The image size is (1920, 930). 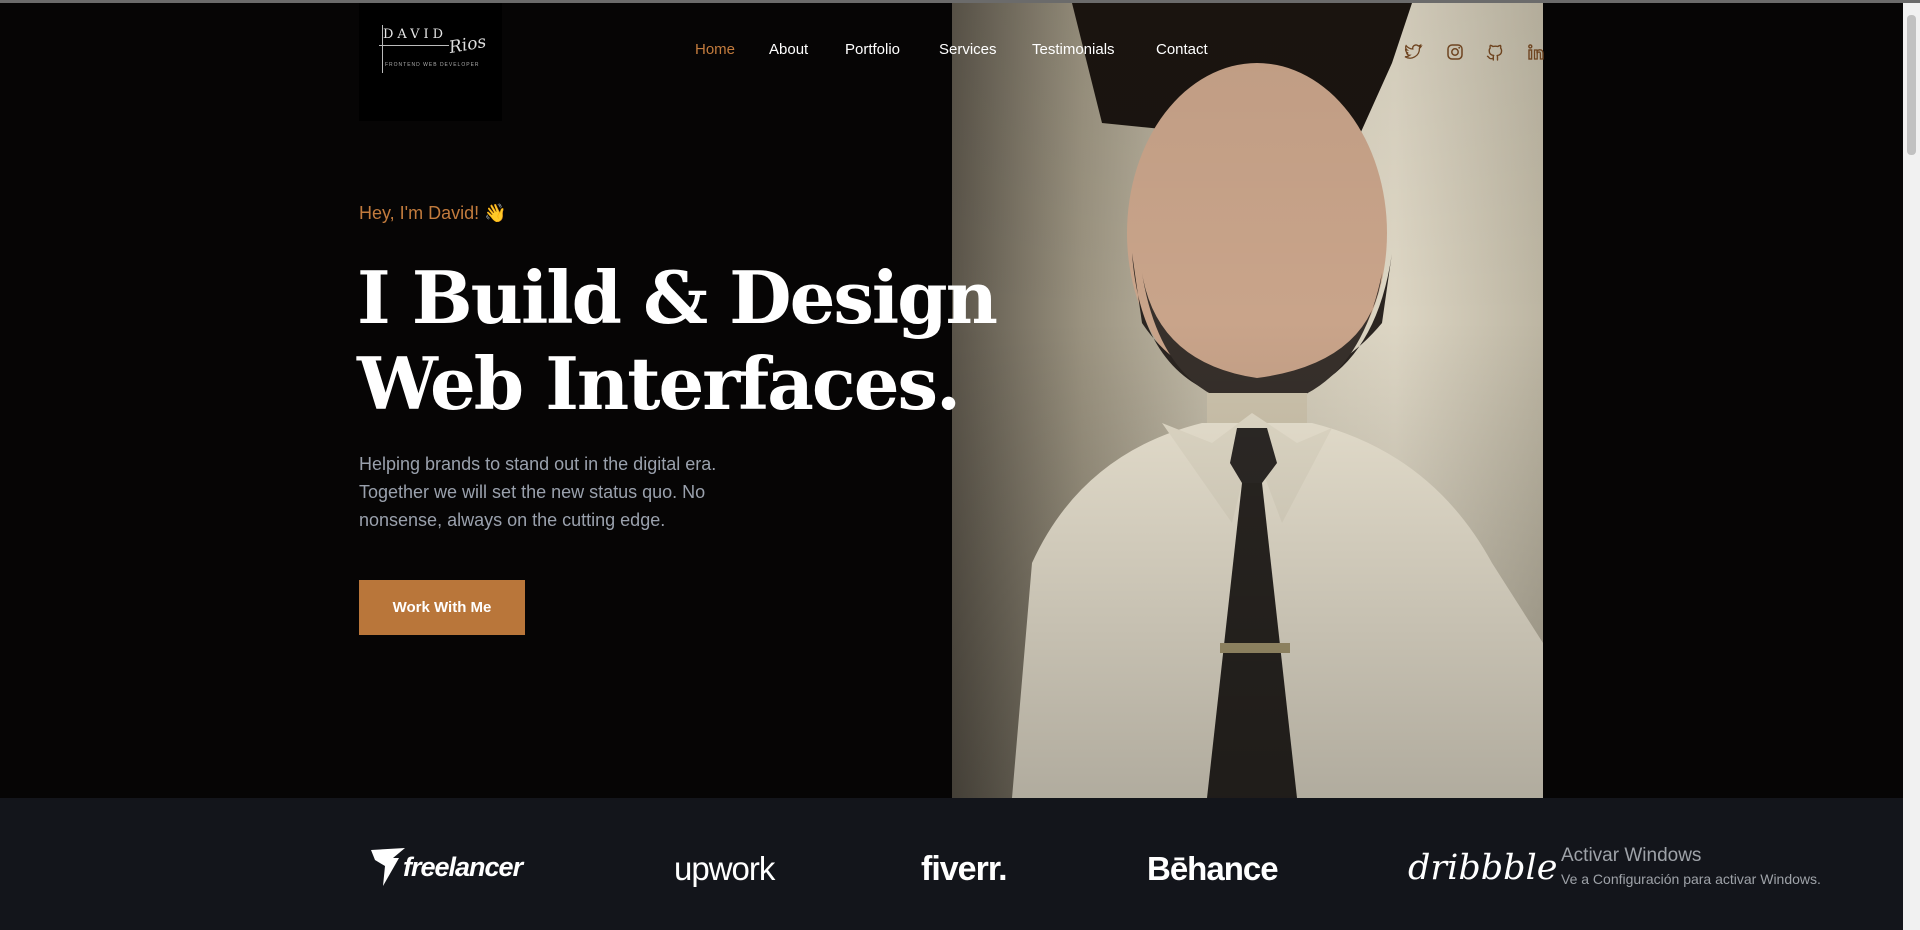 I want to click on github-icon, so click(x=1495, y=52).